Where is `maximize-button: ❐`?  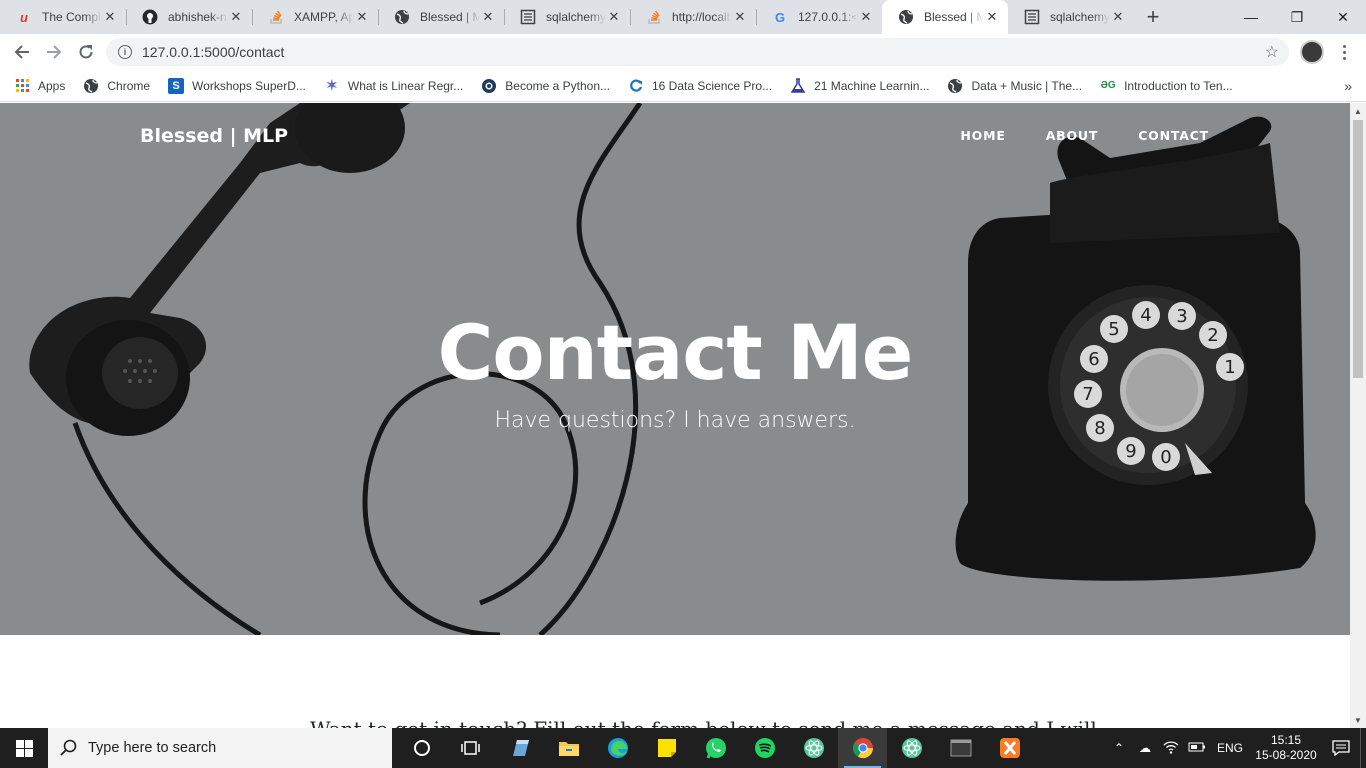
maximize-button: ❐ is located at coordinates (1297, 17).